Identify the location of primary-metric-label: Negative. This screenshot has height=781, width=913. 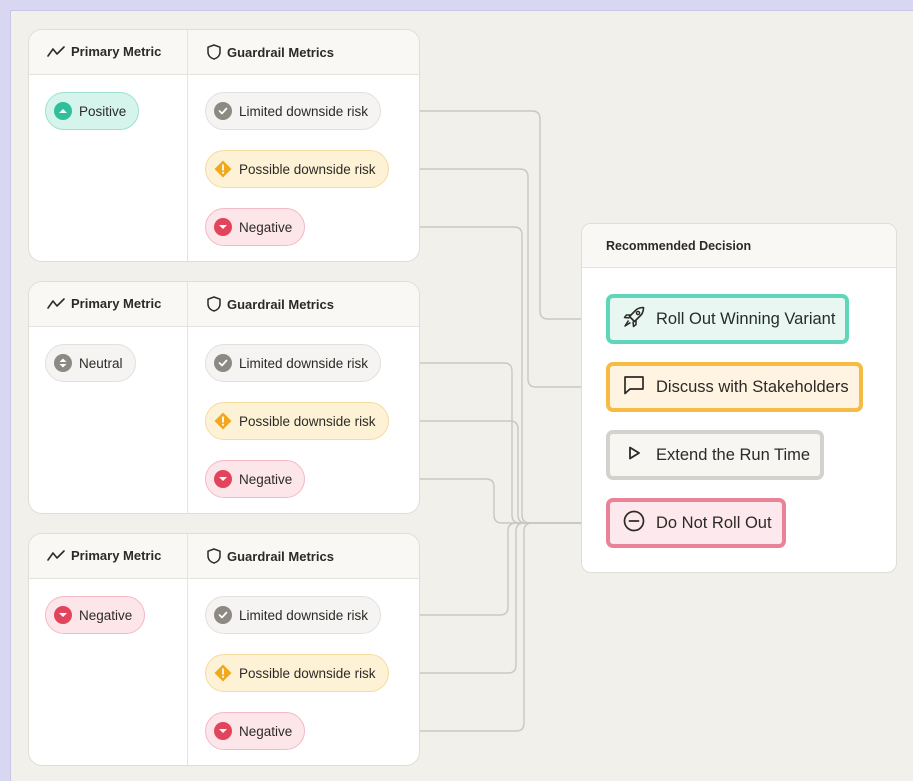
(106, 615).